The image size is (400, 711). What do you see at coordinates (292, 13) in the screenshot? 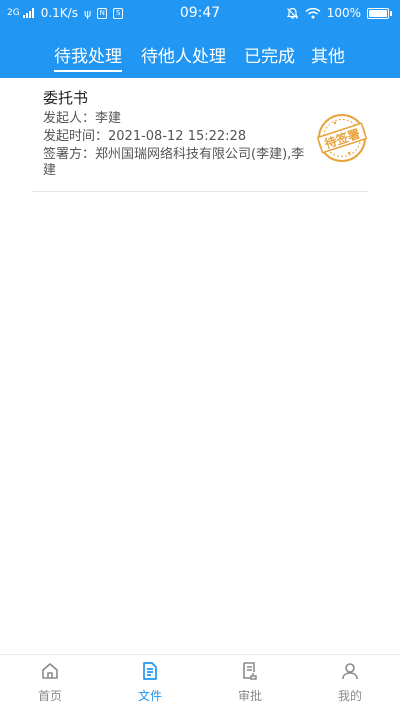
I see `mute-bell-icon` at bounding box center [292, 13].